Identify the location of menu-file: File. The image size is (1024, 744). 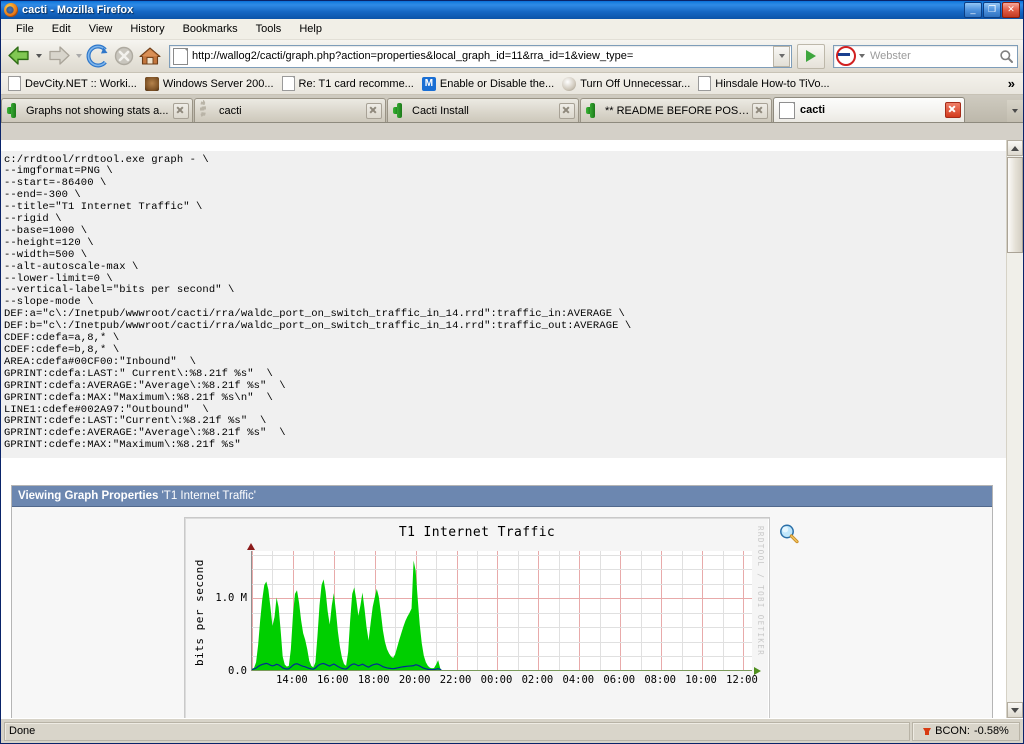
(25, 29).